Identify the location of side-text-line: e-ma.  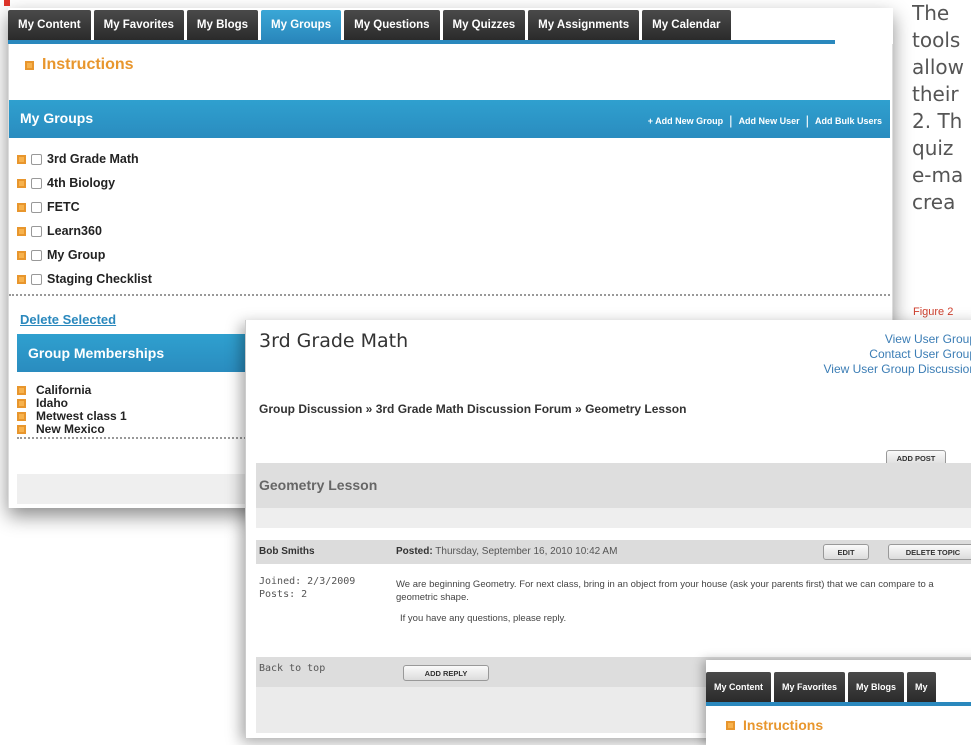
(938, 175).